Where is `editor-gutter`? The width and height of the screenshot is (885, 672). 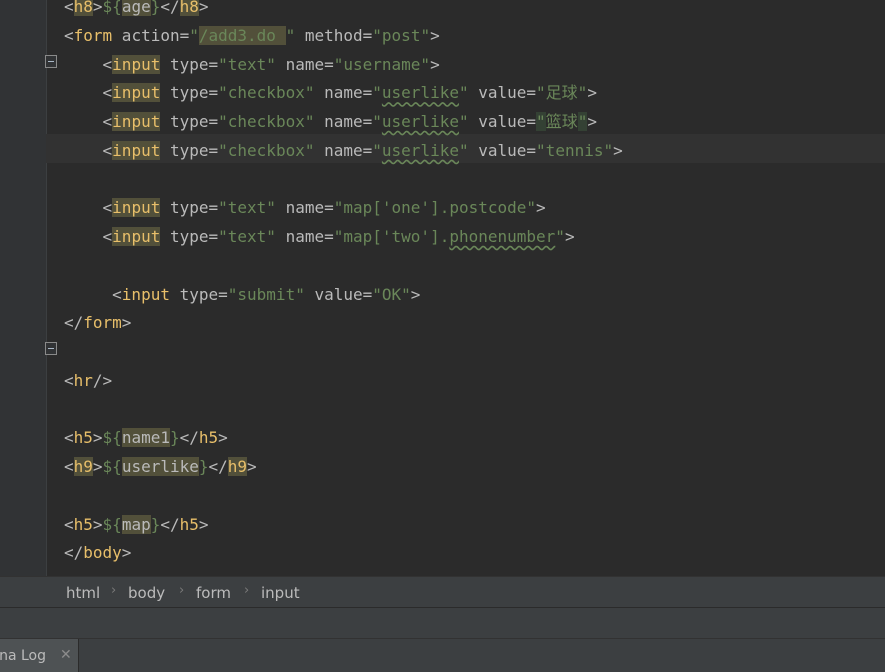 editor-gutter is located at coordinates (23, 288).